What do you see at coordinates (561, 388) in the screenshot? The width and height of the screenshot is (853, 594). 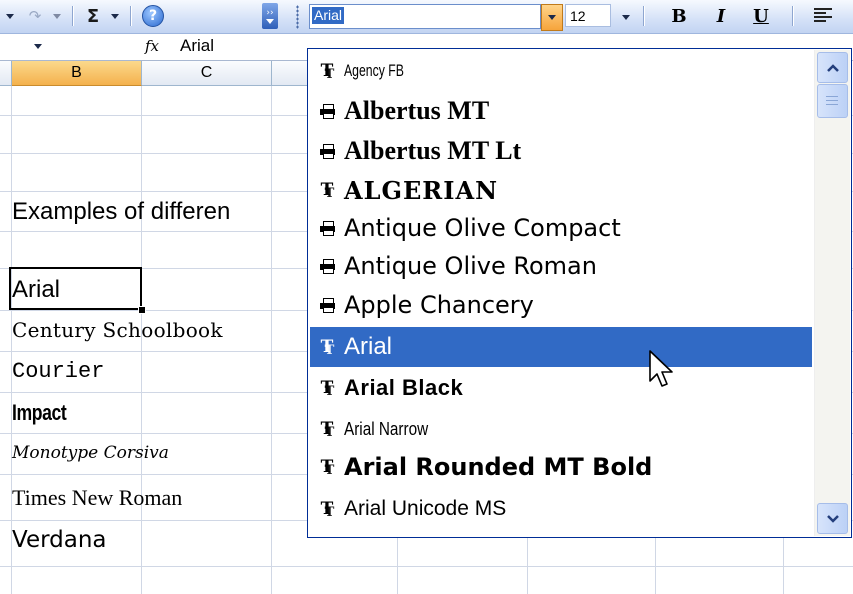 I see `font-option: T T Arial Black` at bounding box center [561, 388].